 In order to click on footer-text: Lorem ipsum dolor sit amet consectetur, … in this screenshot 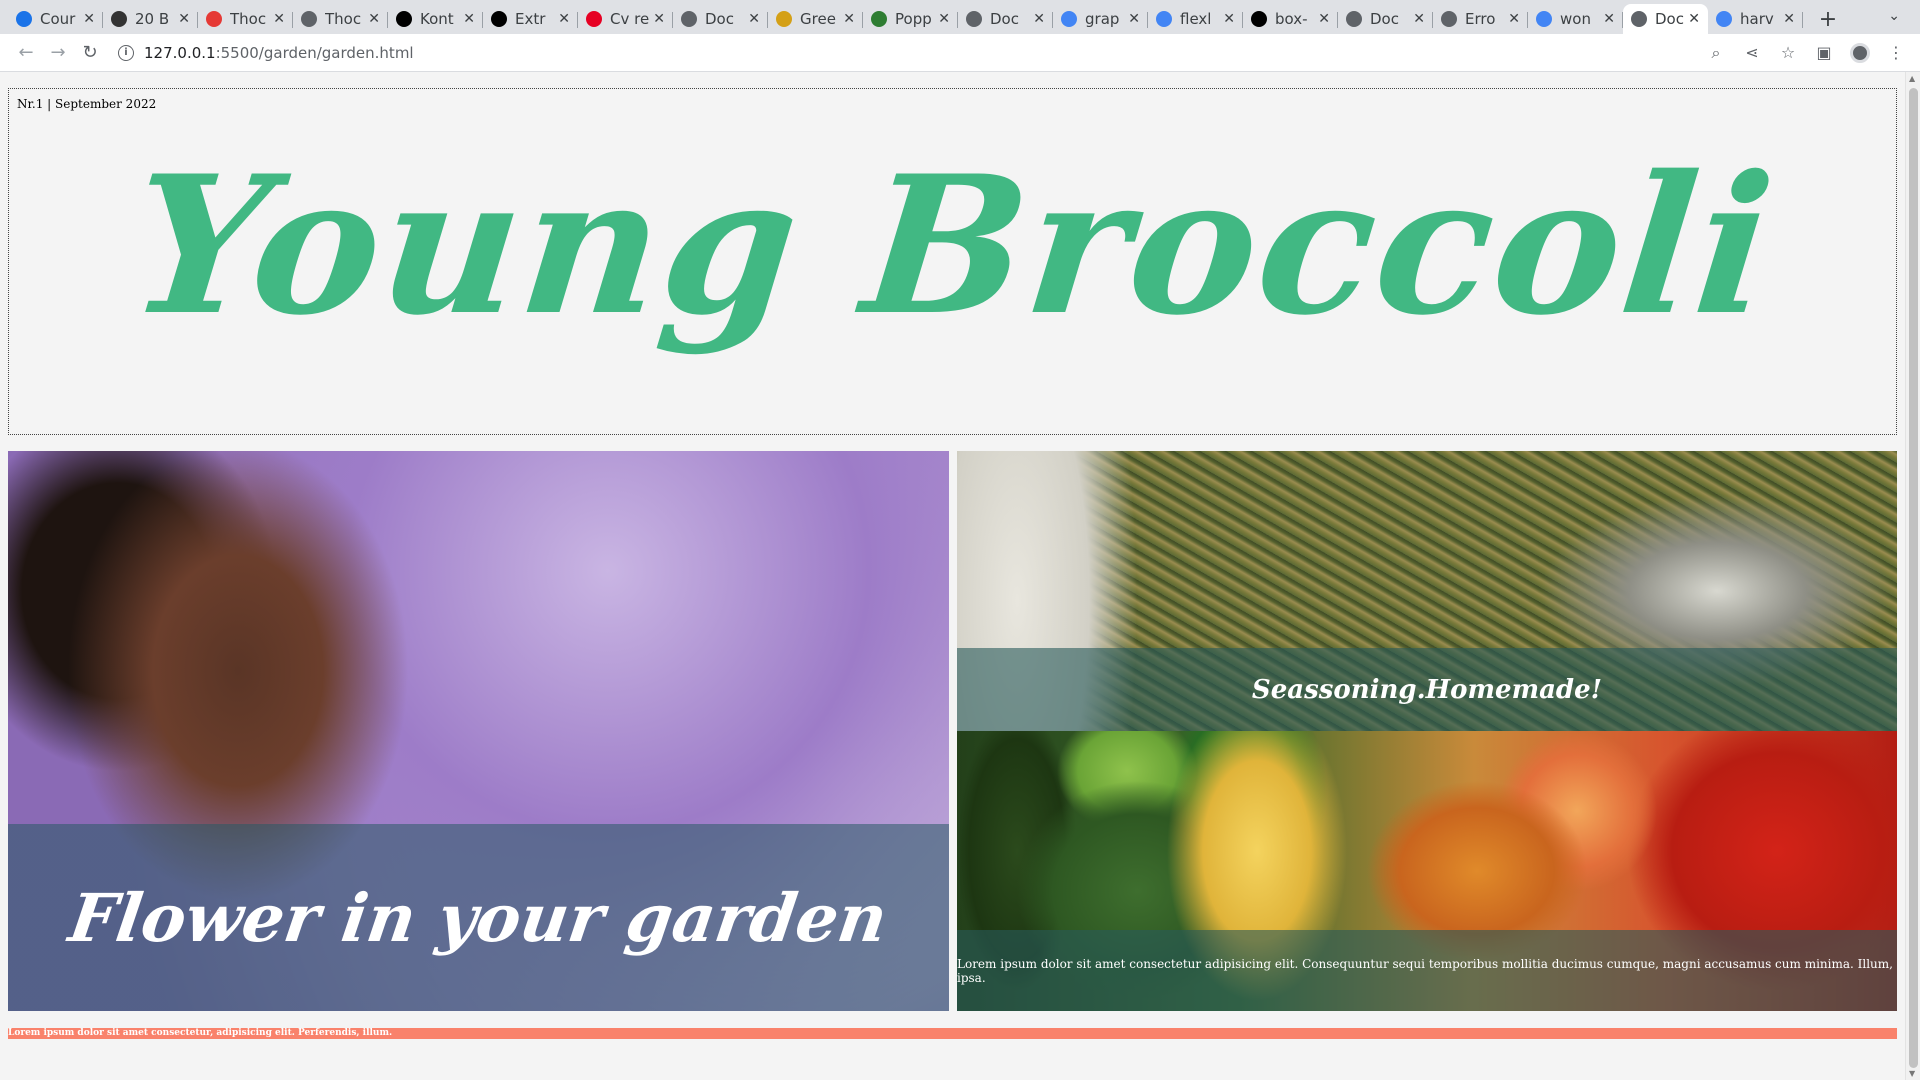, I will do `click(200, 1033)`.